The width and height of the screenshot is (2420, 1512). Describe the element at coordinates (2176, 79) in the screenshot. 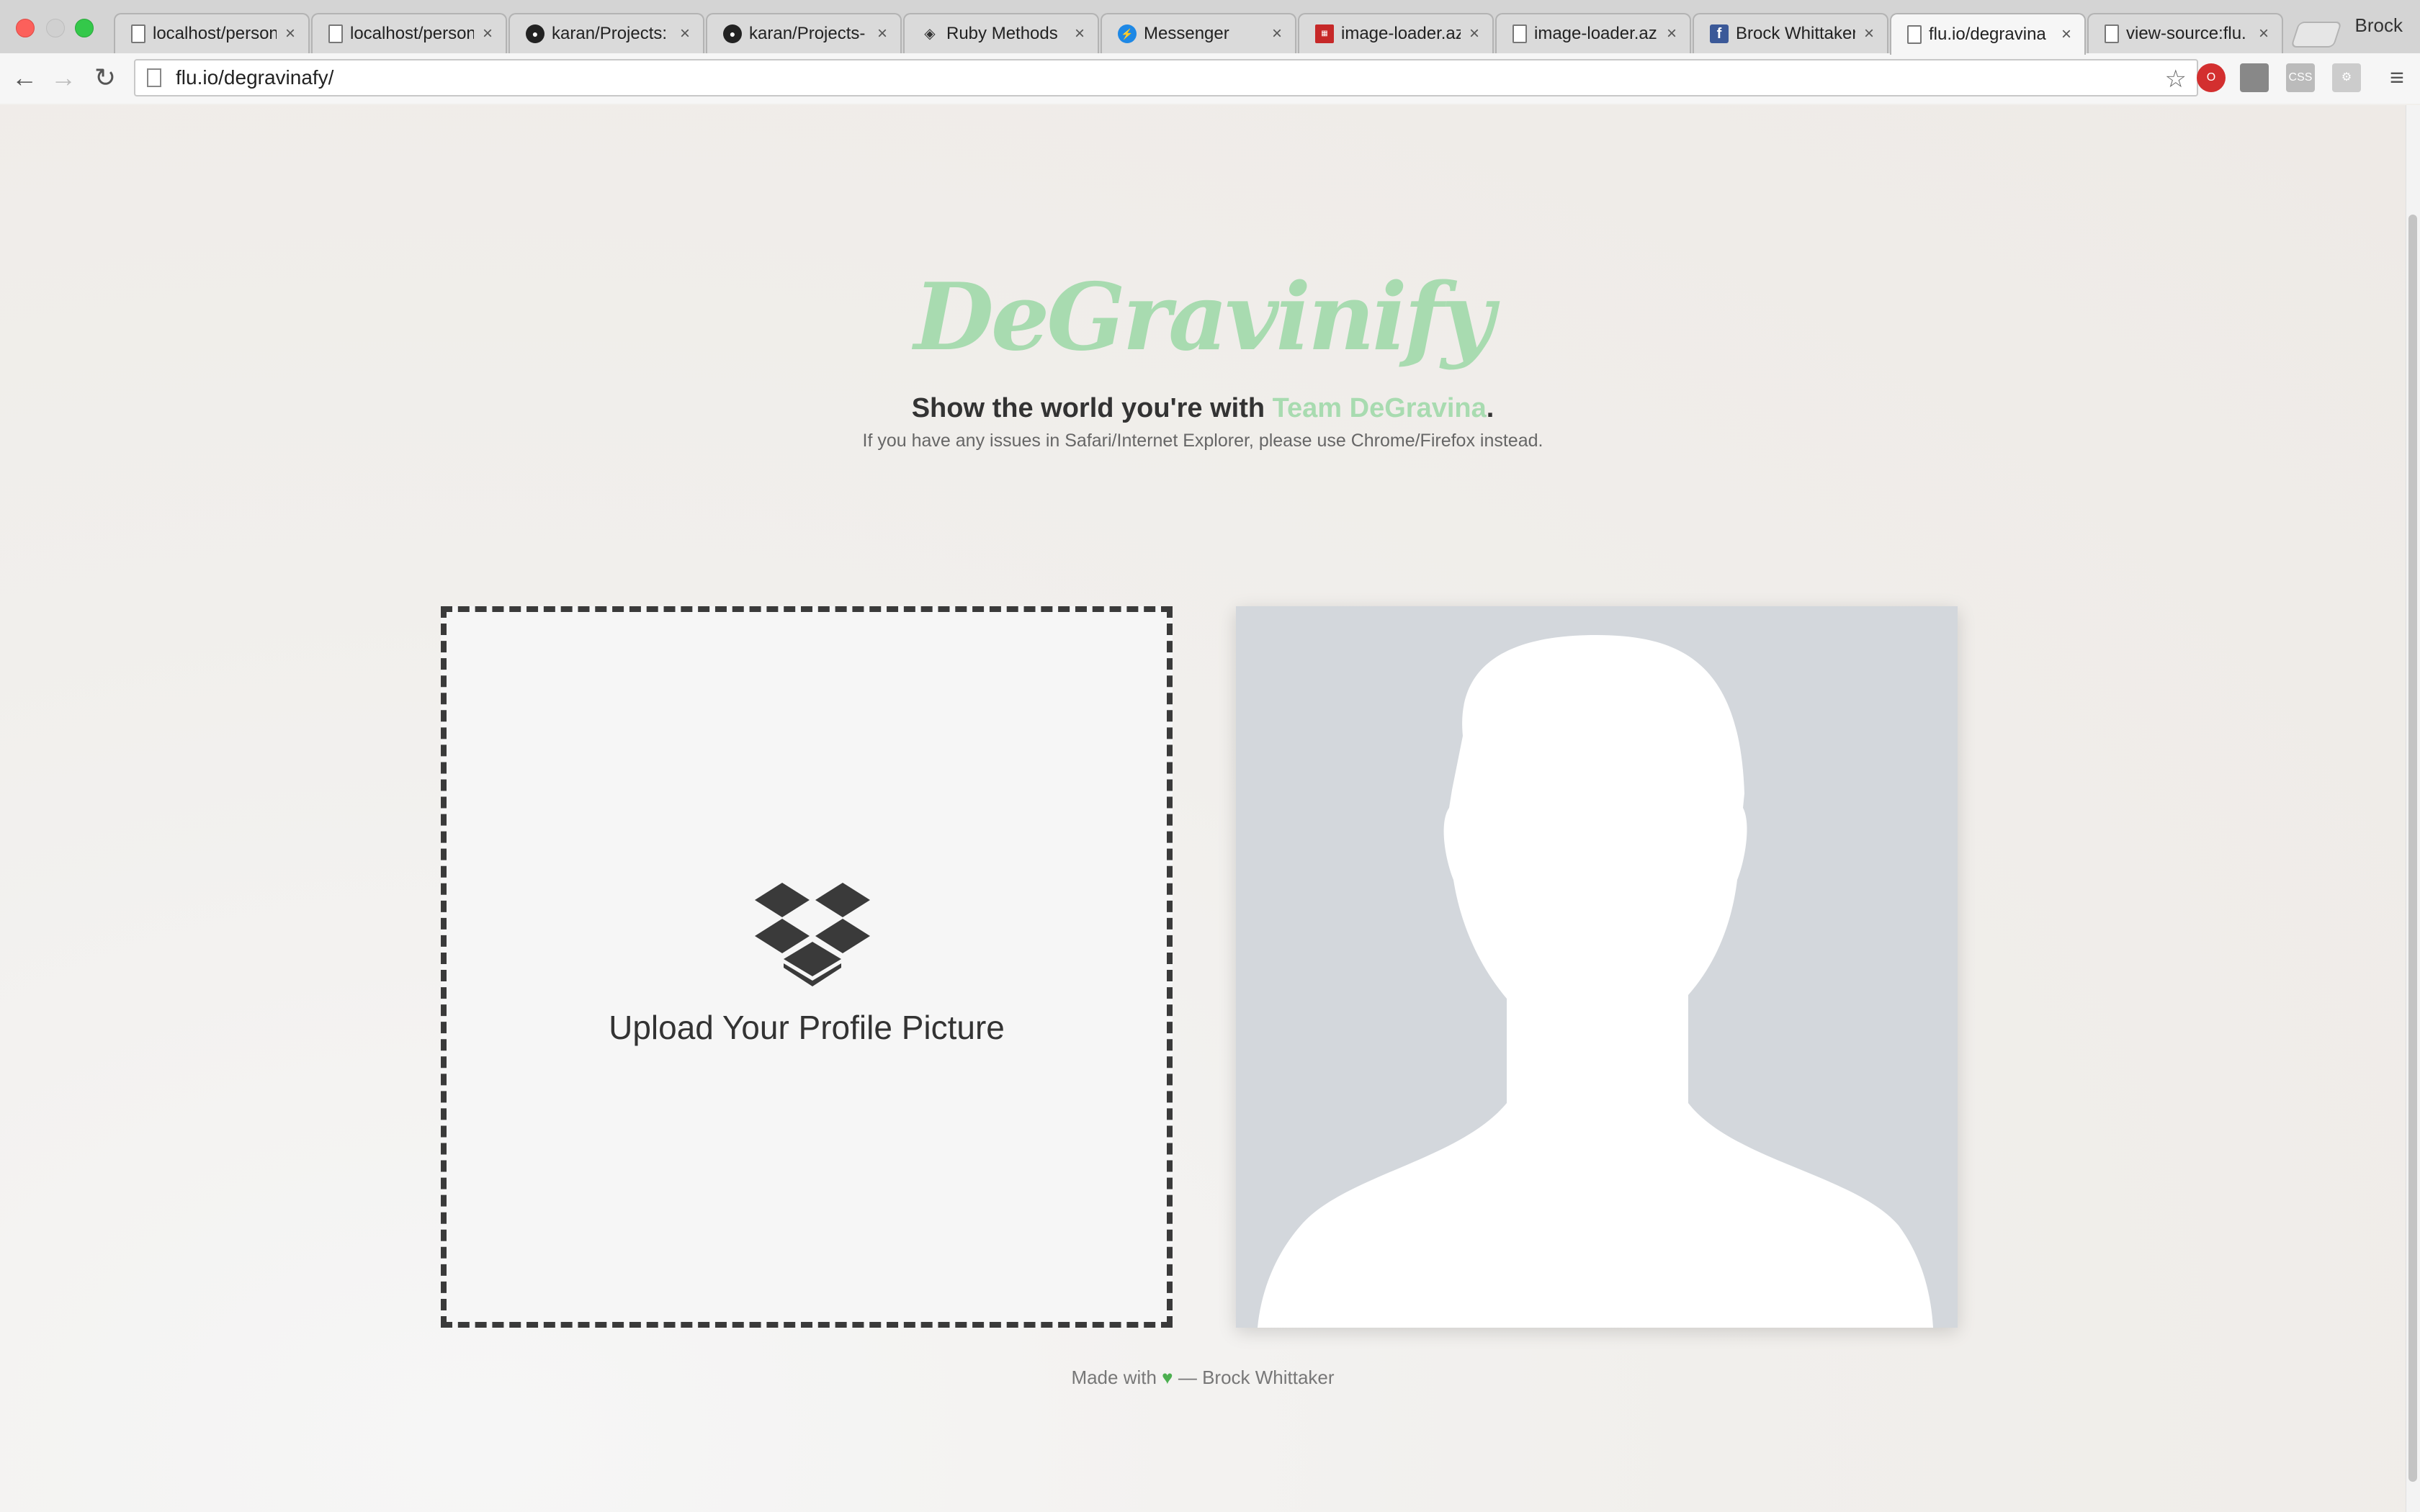

I see `bookmark-star-icon: ☆` at that location.